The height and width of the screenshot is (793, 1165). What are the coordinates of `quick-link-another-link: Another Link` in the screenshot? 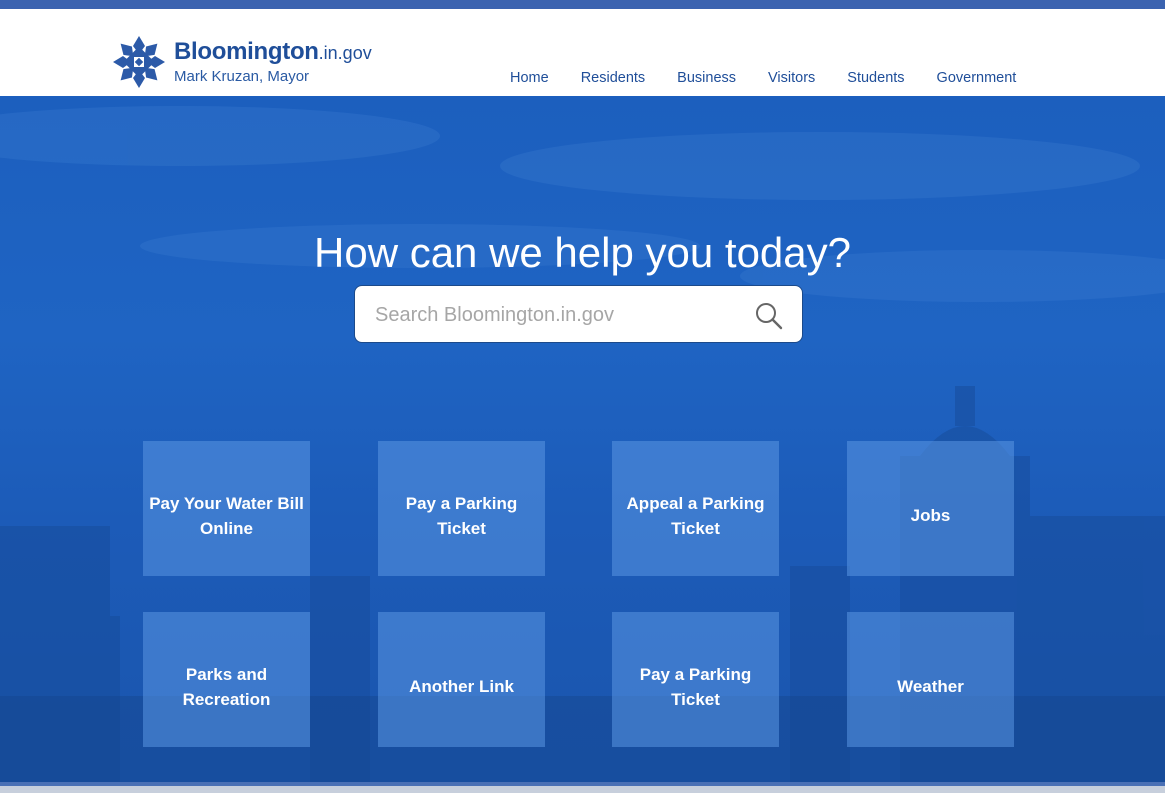 It's located at (461, 679).